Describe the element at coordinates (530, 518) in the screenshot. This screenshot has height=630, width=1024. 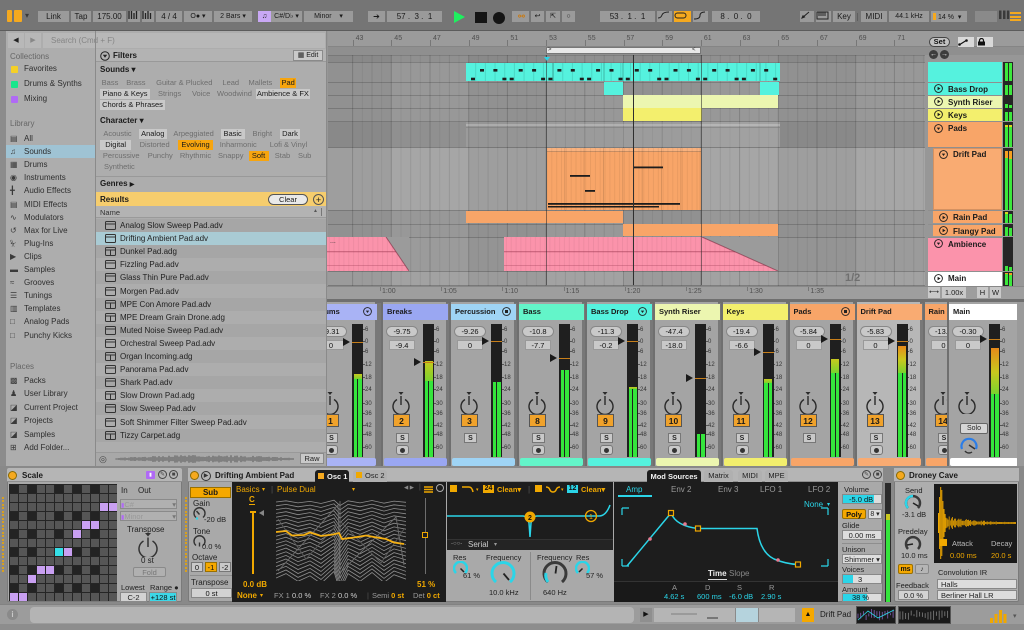
I see `svg-text: 2` at that location.